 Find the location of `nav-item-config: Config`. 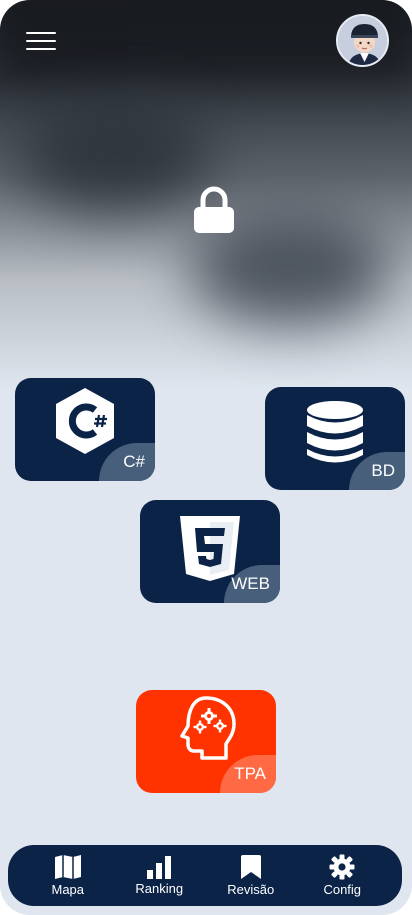

nav-item-config: Config is located at coordinates (342, 876).